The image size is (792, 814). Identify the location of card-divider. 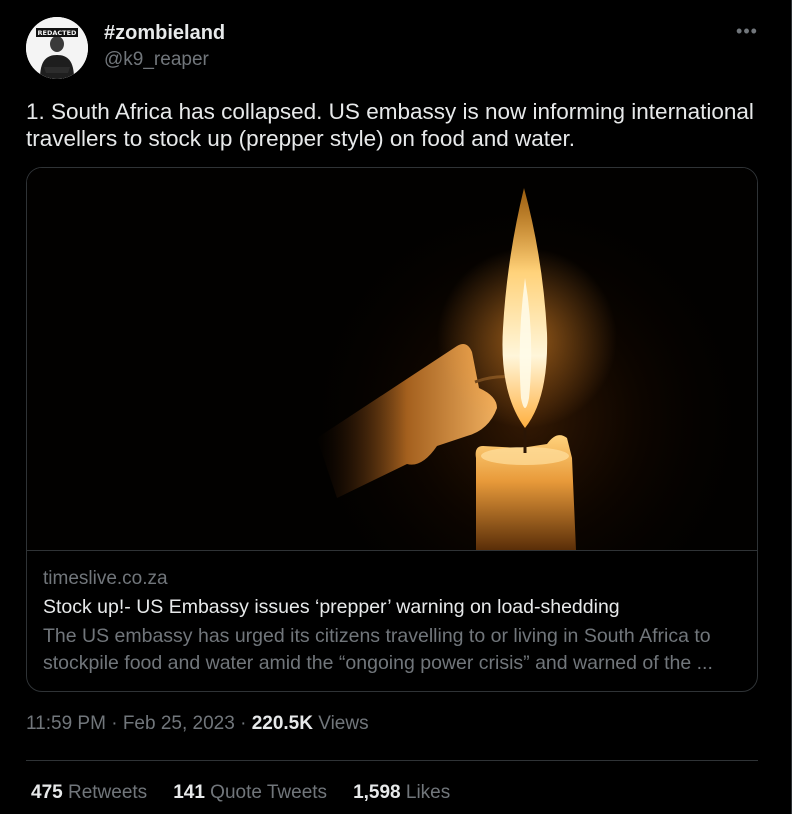
(392, 550).